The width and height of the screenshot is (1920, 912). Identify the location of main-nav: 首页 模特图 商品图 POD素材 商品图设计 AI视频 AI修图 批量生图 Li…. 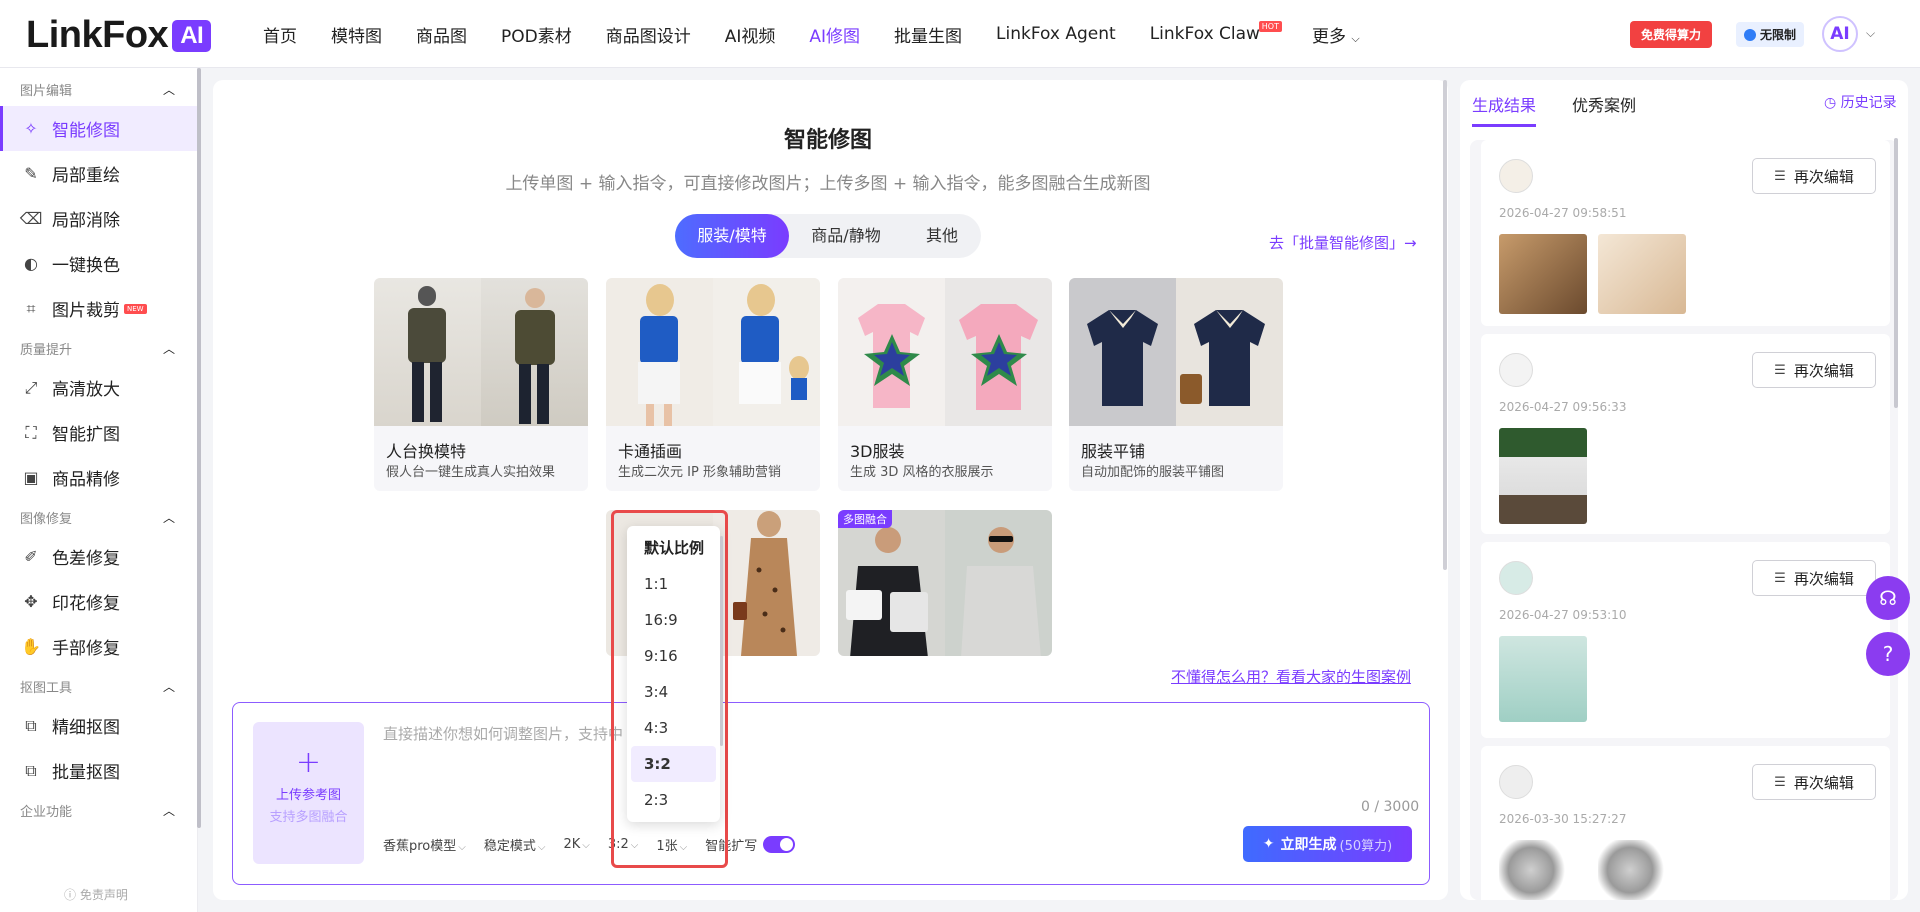
(828, 34).